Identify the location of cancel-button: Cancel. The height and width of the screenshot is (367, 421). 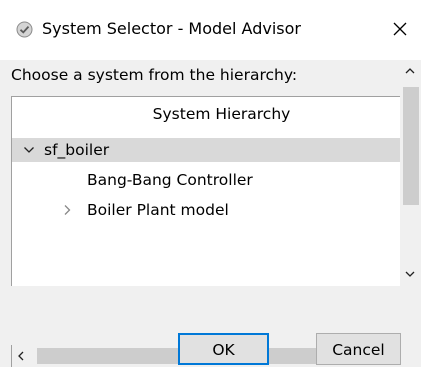
(358, 349).